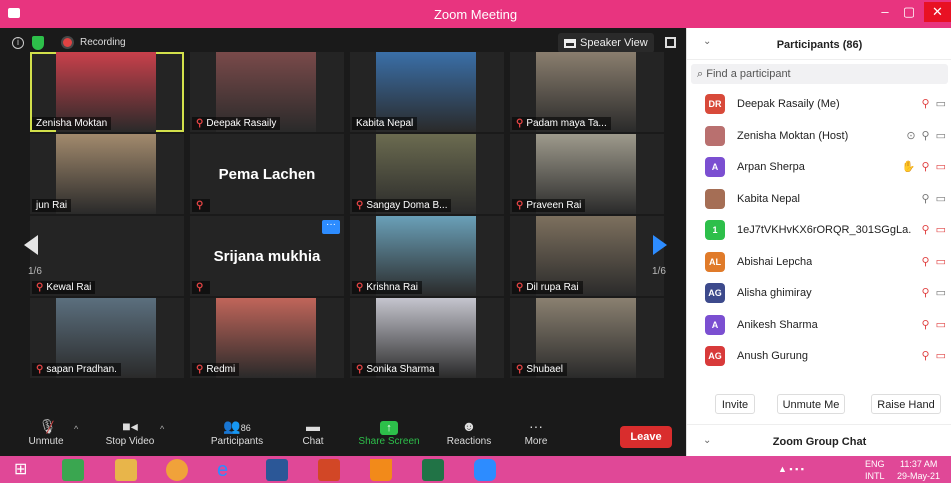 This screenshot has width=951, height=483. What do you see at coordinates (819, 324) in the screenshot?
I see `participant-row: A Anikesh Sharma ⚲ ▭` at bounding box center [819, 324].